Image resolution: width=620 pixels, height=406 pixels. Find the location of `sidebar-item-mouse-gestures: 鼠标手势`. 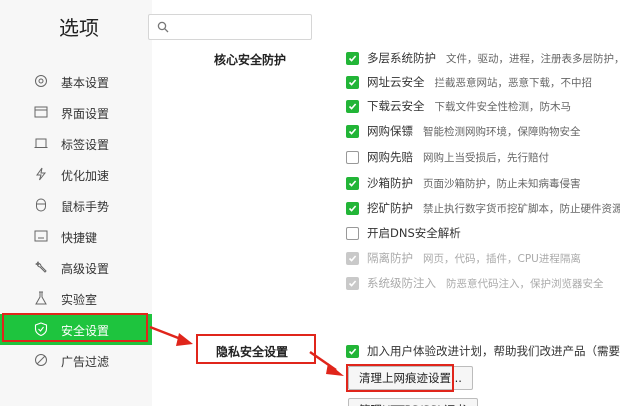

sidebar-item-mouse-gestures: 鼠标手势 is located at coordinates (76, 205).